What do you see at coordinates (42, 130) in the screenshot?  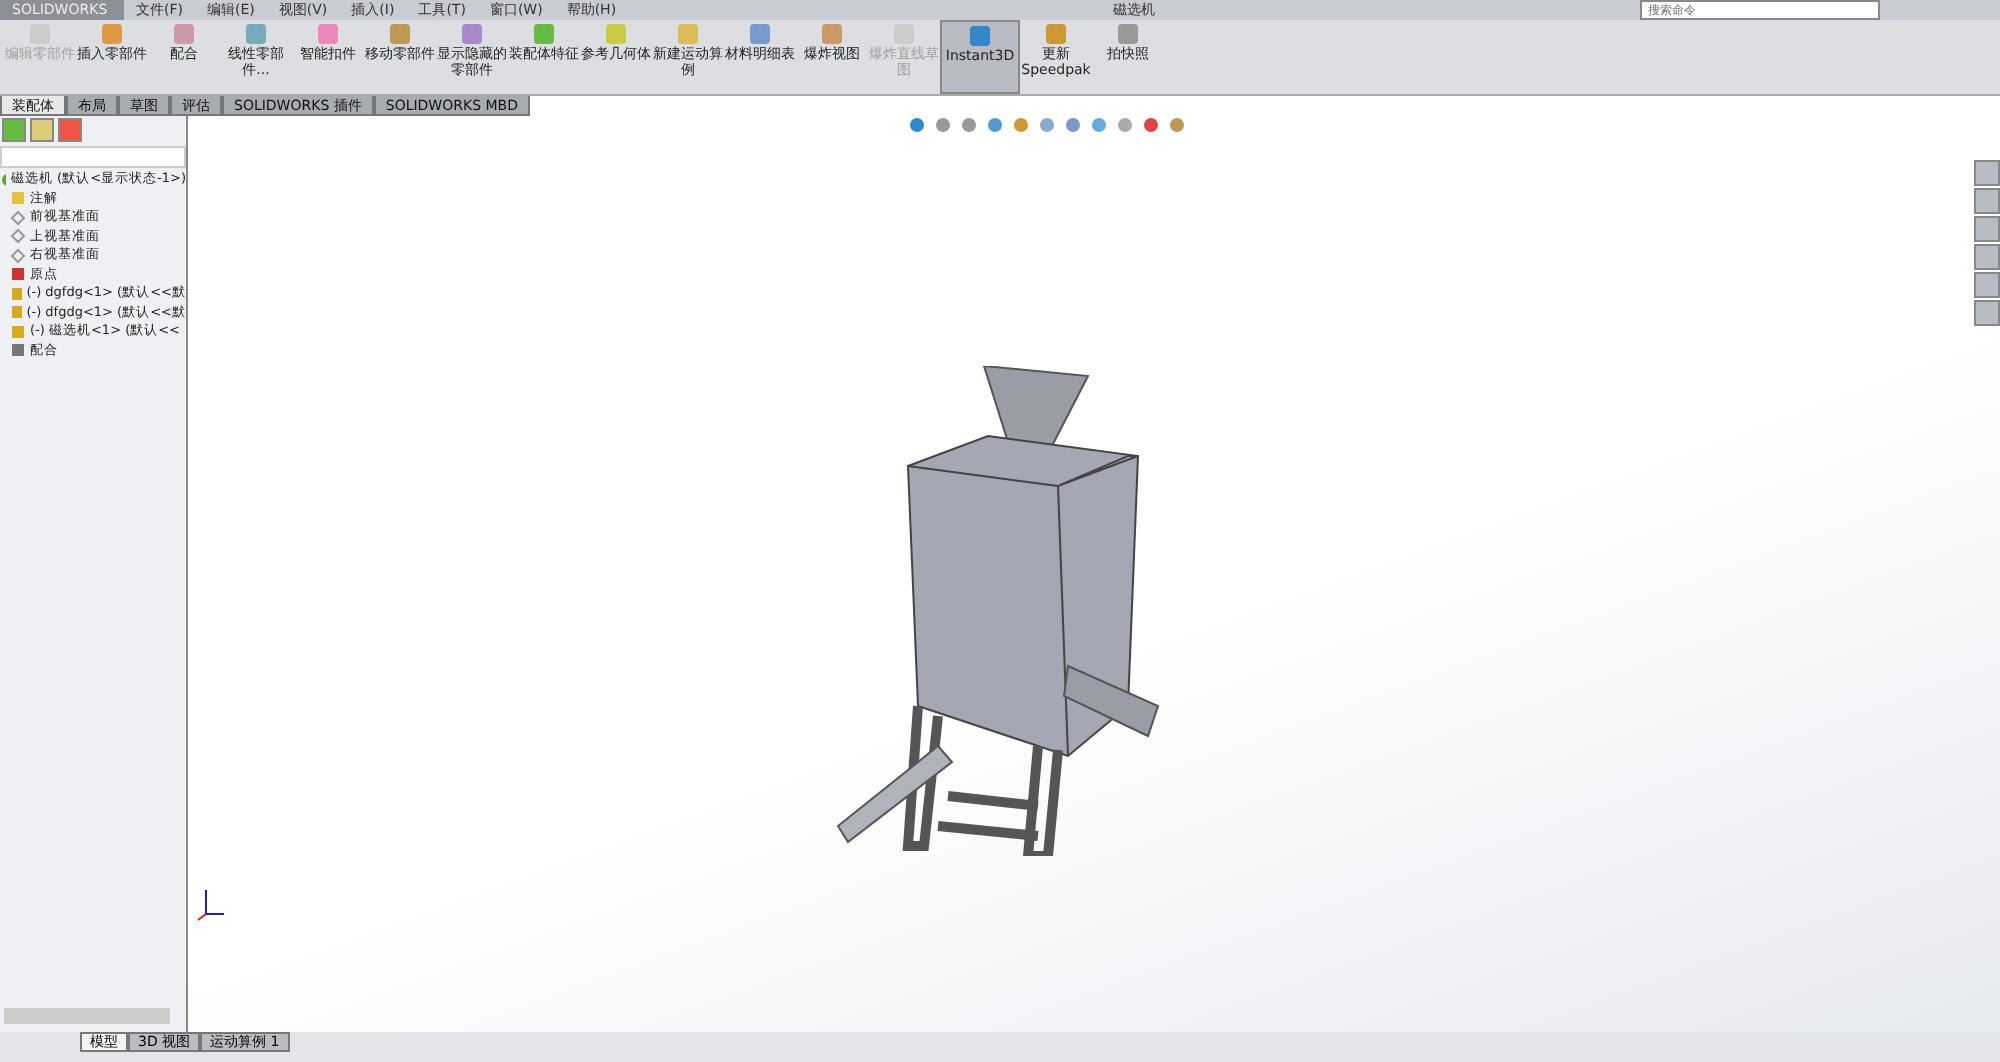 I see `property-tab` at bounding box center [42, 130].